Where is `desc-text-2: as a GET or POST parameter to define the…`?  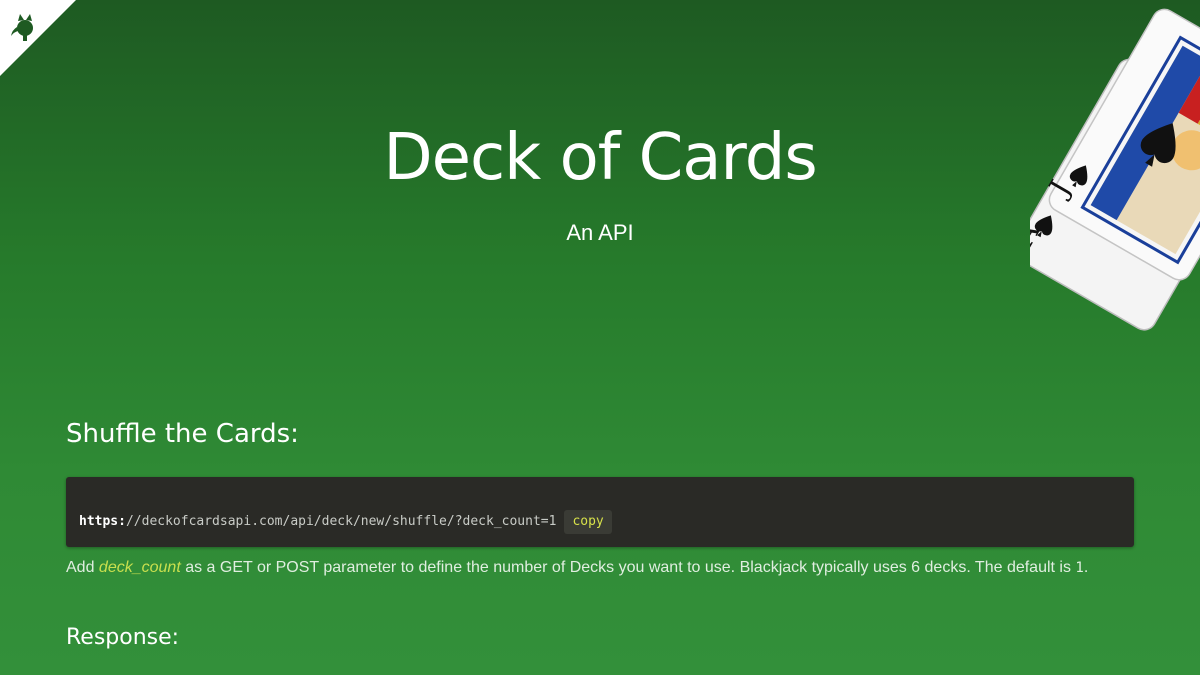
desc-text-2: as a GET or POST parameter to define the… is located at coordinates (628, 567).